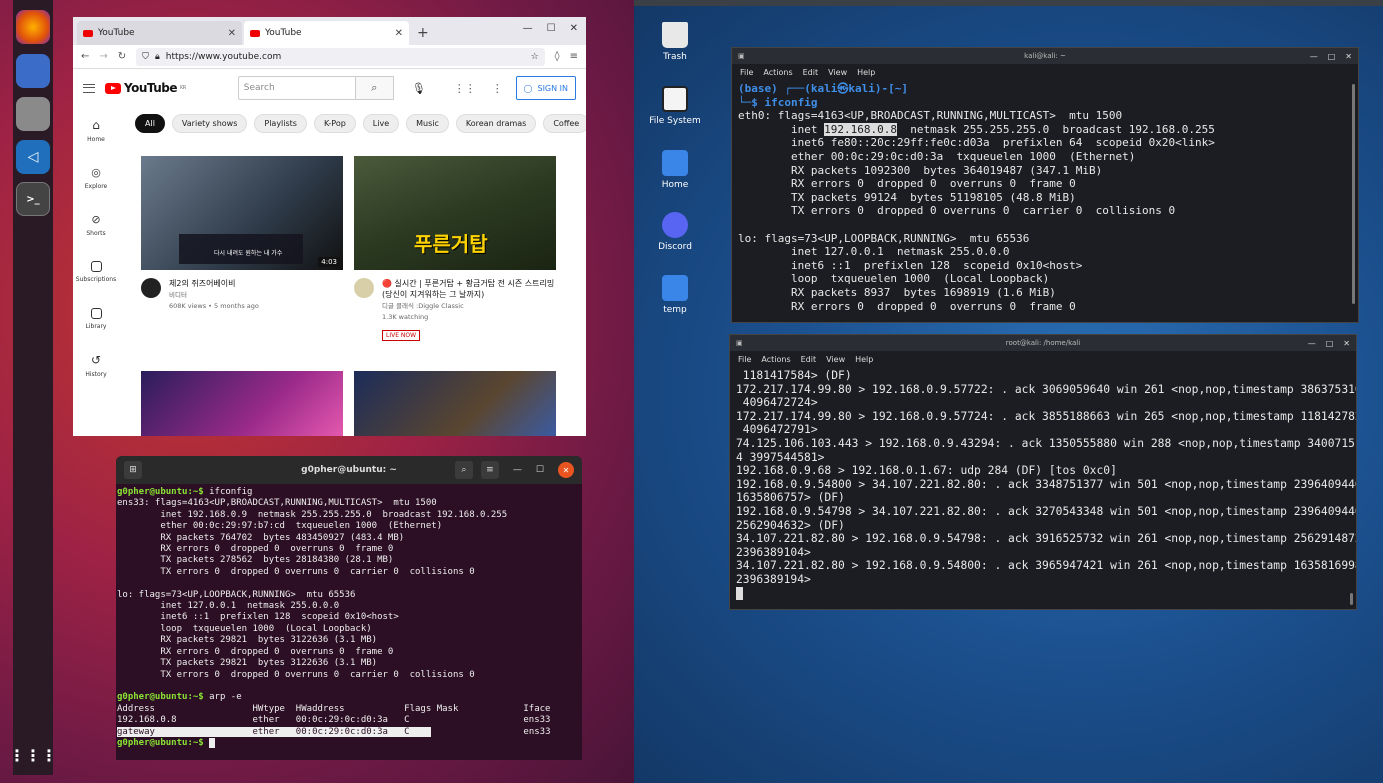  I want to click on desktop-icon-discord: Discord, so click(675, 232).